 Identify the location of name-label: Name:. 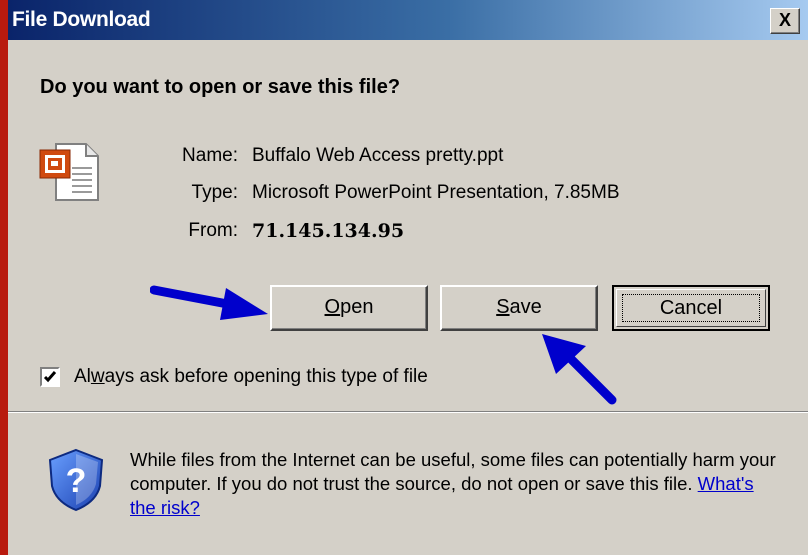
(210, 155).